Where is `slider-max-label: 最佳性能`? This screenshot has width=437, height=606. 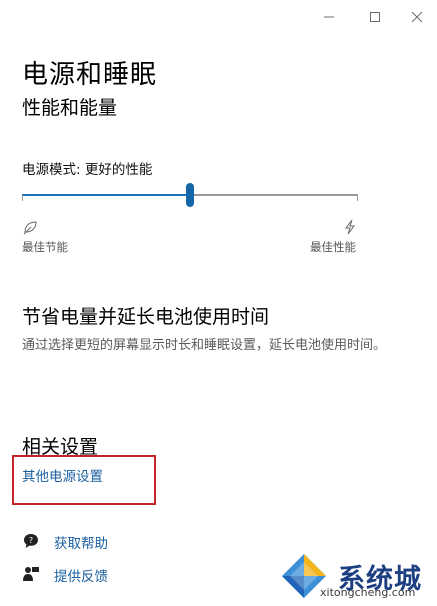 slider-max-label: 最佳性能 is located at coordinates (333, 247).